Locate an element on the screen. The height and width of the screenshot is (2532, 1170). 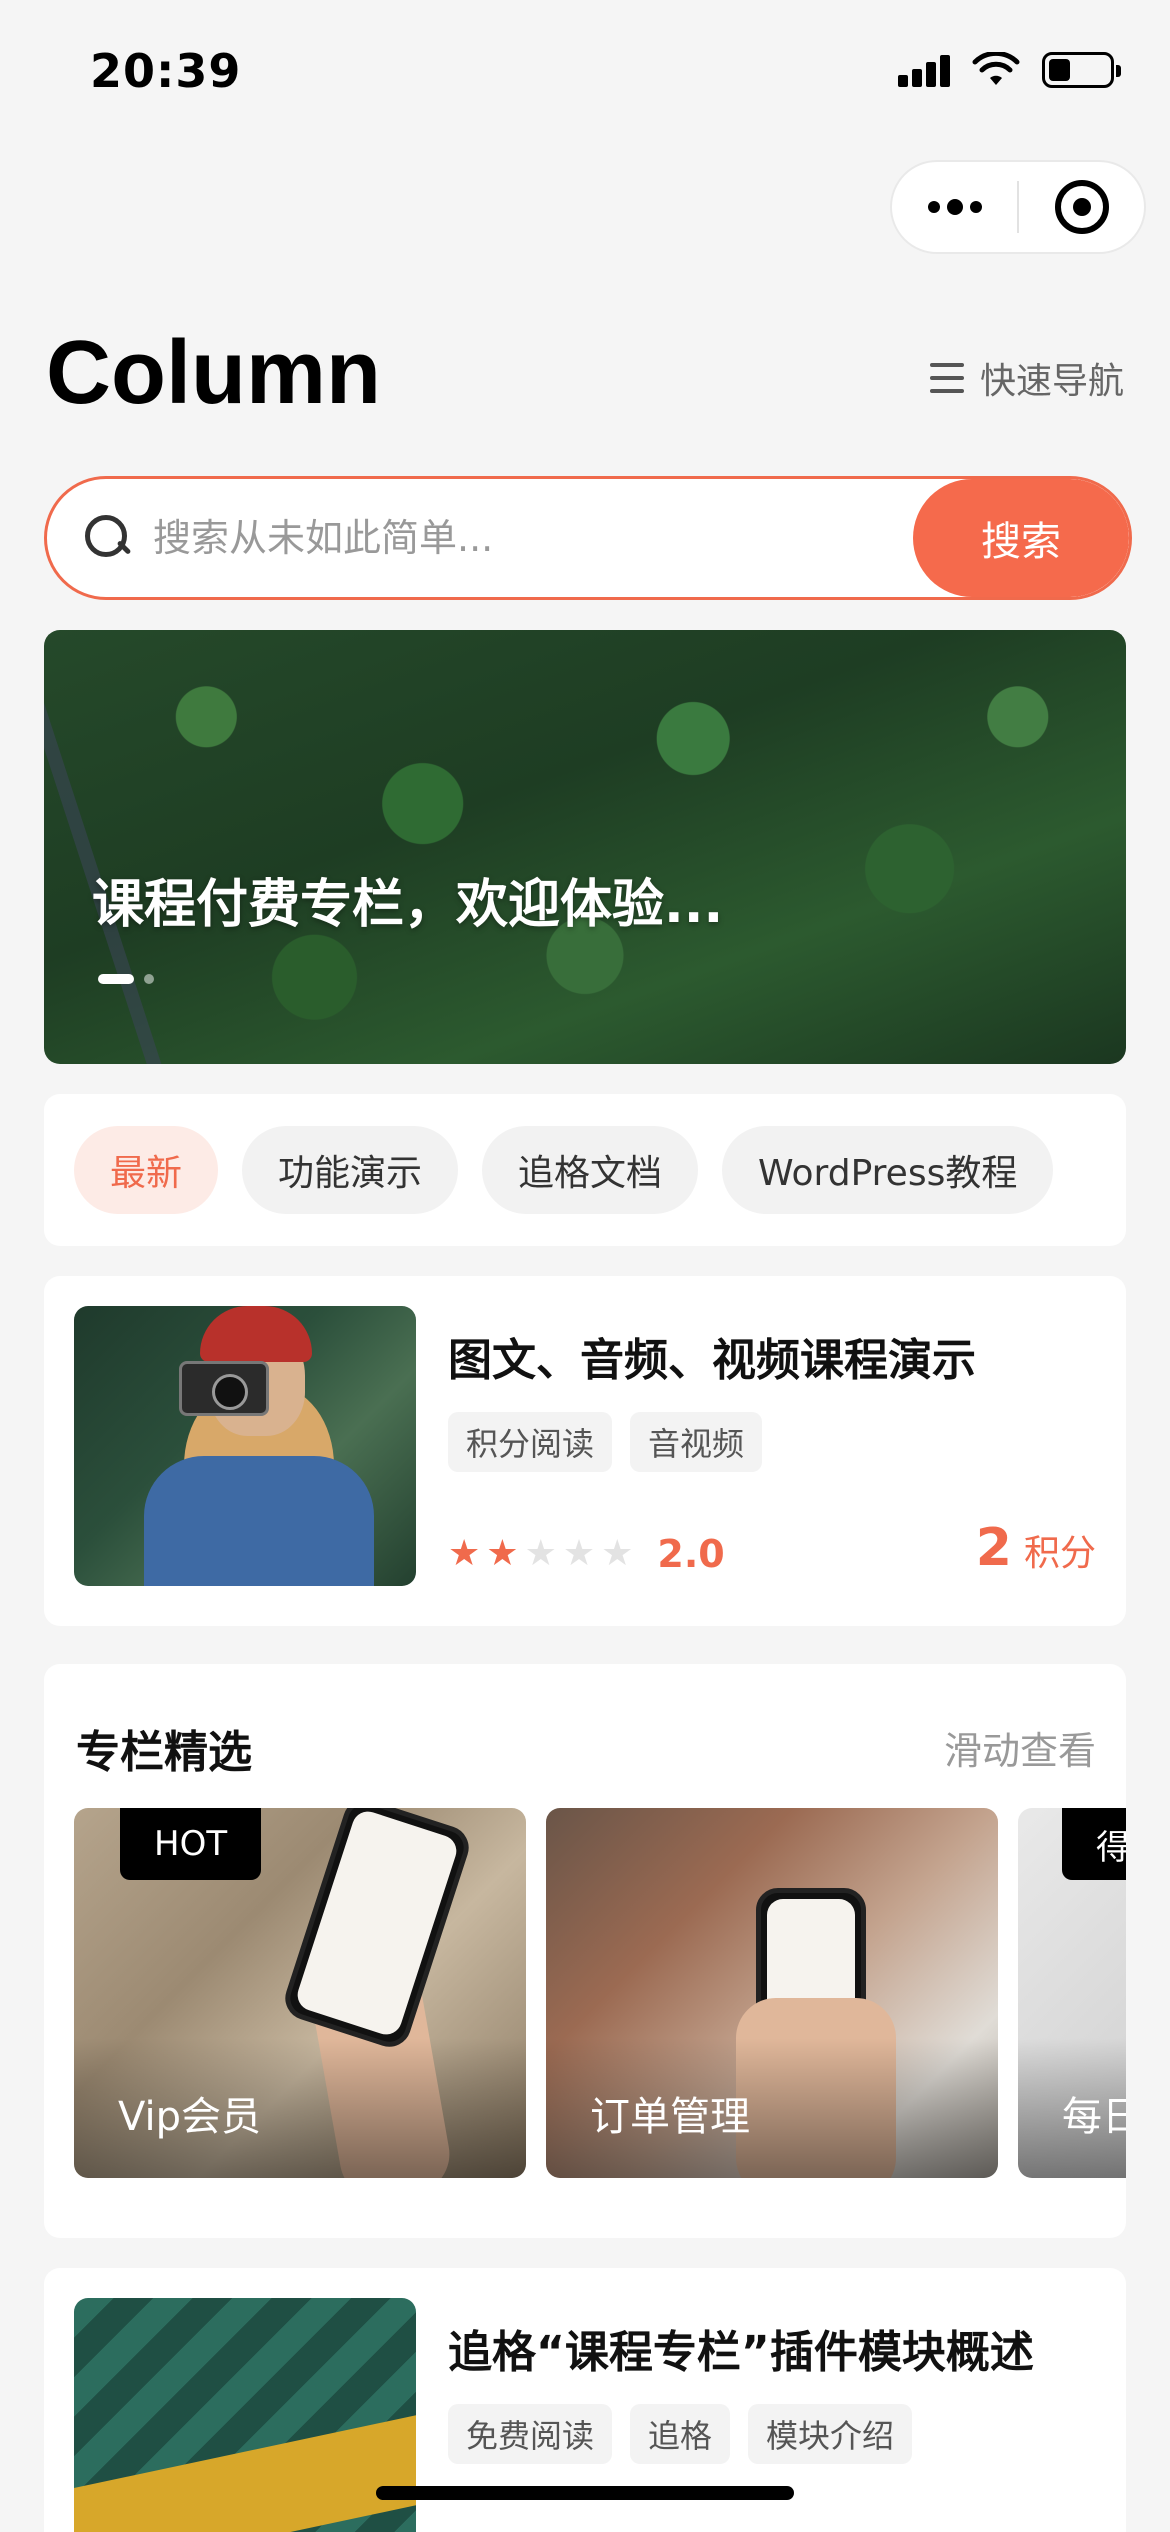
article-tag: 免费阅读 is located at coordinates (530, 2434).